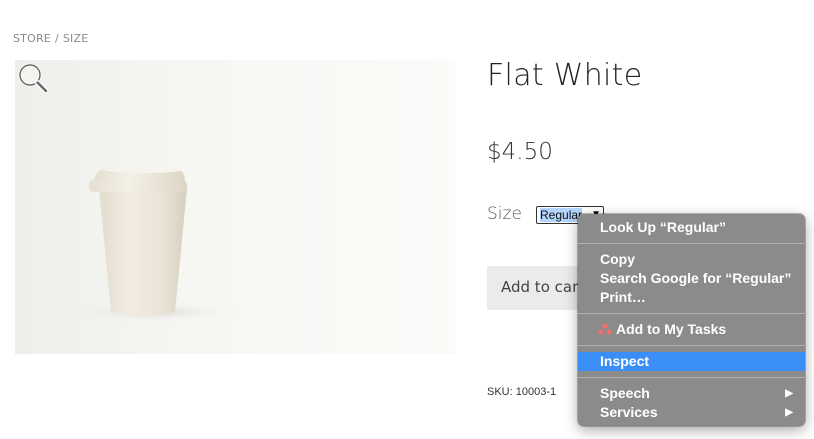 The width and height of the screenshot is (814, 439). What do you see at coordinates (629, 412) in the screenshot?
I see `menu-item-label: Services` at bounding box center [629, 412].